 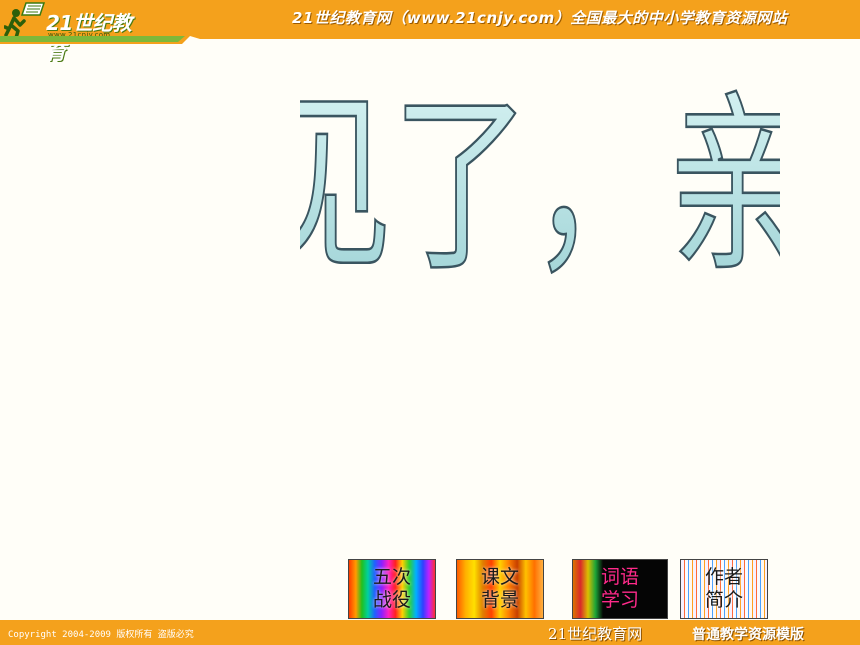 What do you see at coordinates (619, 577) in the screenshot?
I see `nav-button-vocabulary-line1: 词语` at bounding box center [619, 577].